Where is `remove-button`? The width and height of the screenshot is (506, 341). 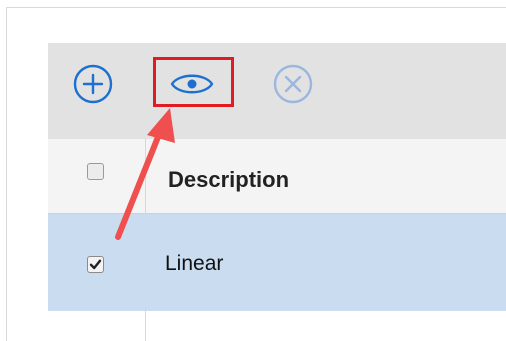 remove-button is located at coordinates (293, 84).